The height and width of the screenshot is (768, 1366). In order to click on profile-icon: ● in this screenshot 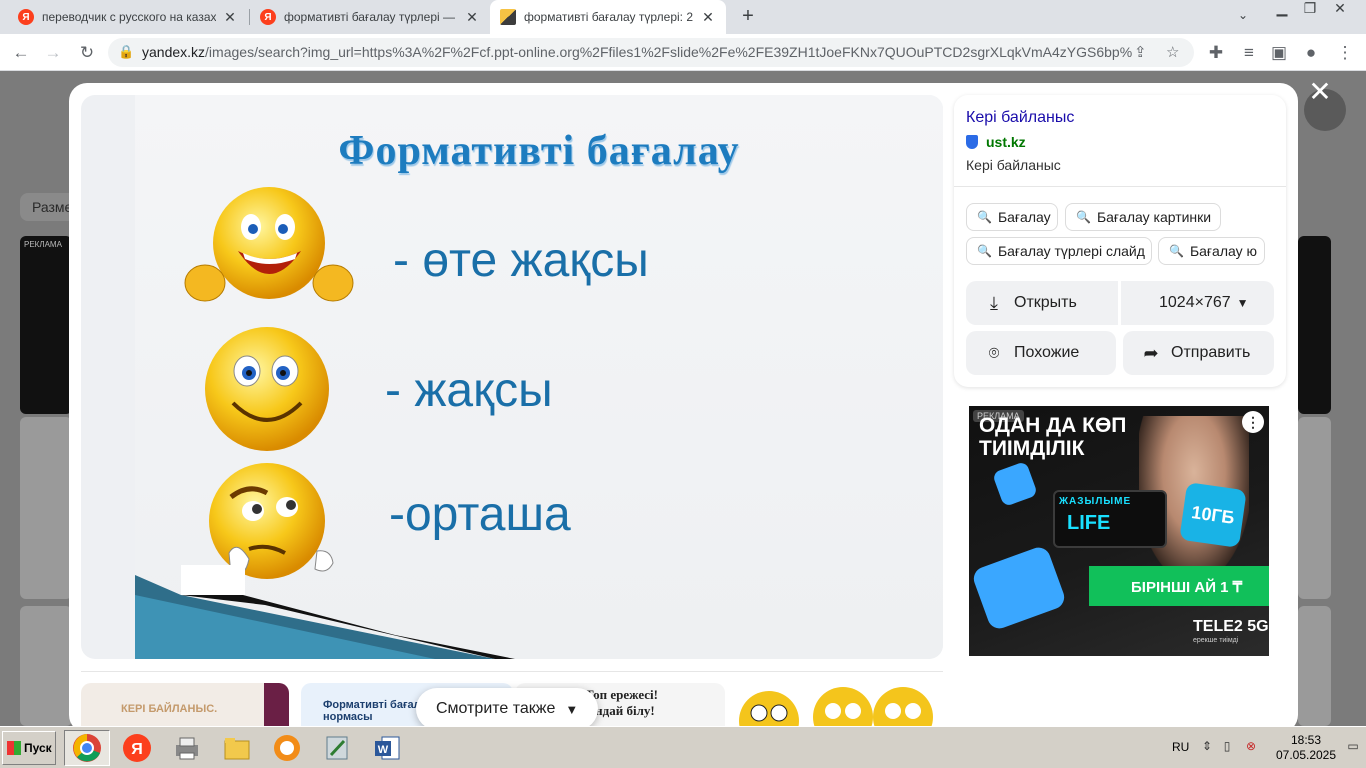, I will do `click(1311, 53)`.